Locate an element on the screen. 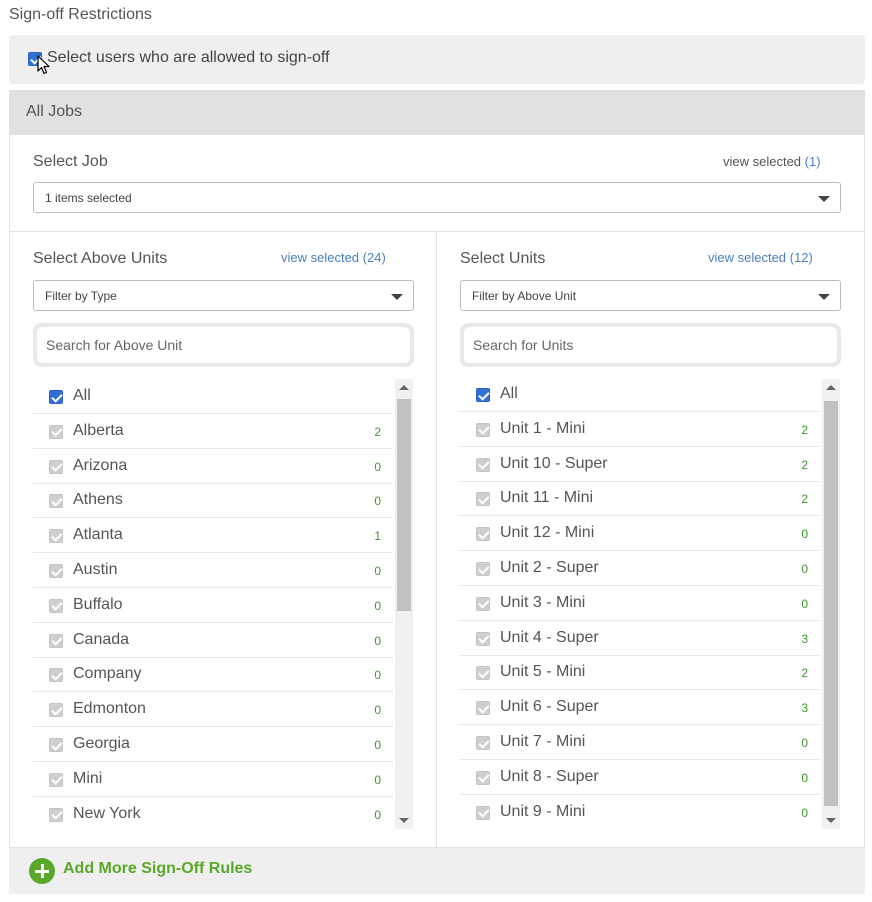 This screenshot has height=902, width=872. list-item: Unit 1 - Mini 2 is located at coordinates (640, 429).